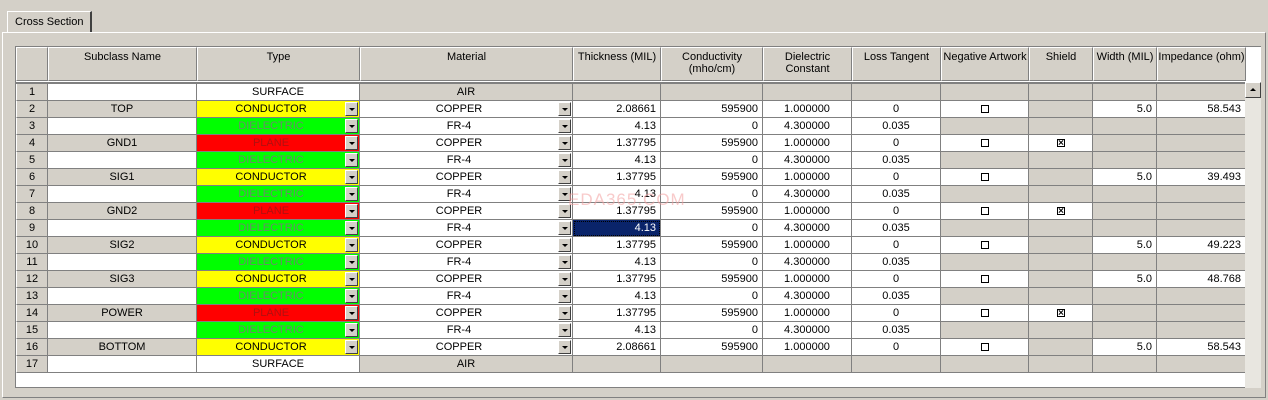 This screenshot has width=1268, height=400. What do you see at coordinates (32, 296) in the screenshot?
I see `row-number: 13` at bounding box center [32, 296].